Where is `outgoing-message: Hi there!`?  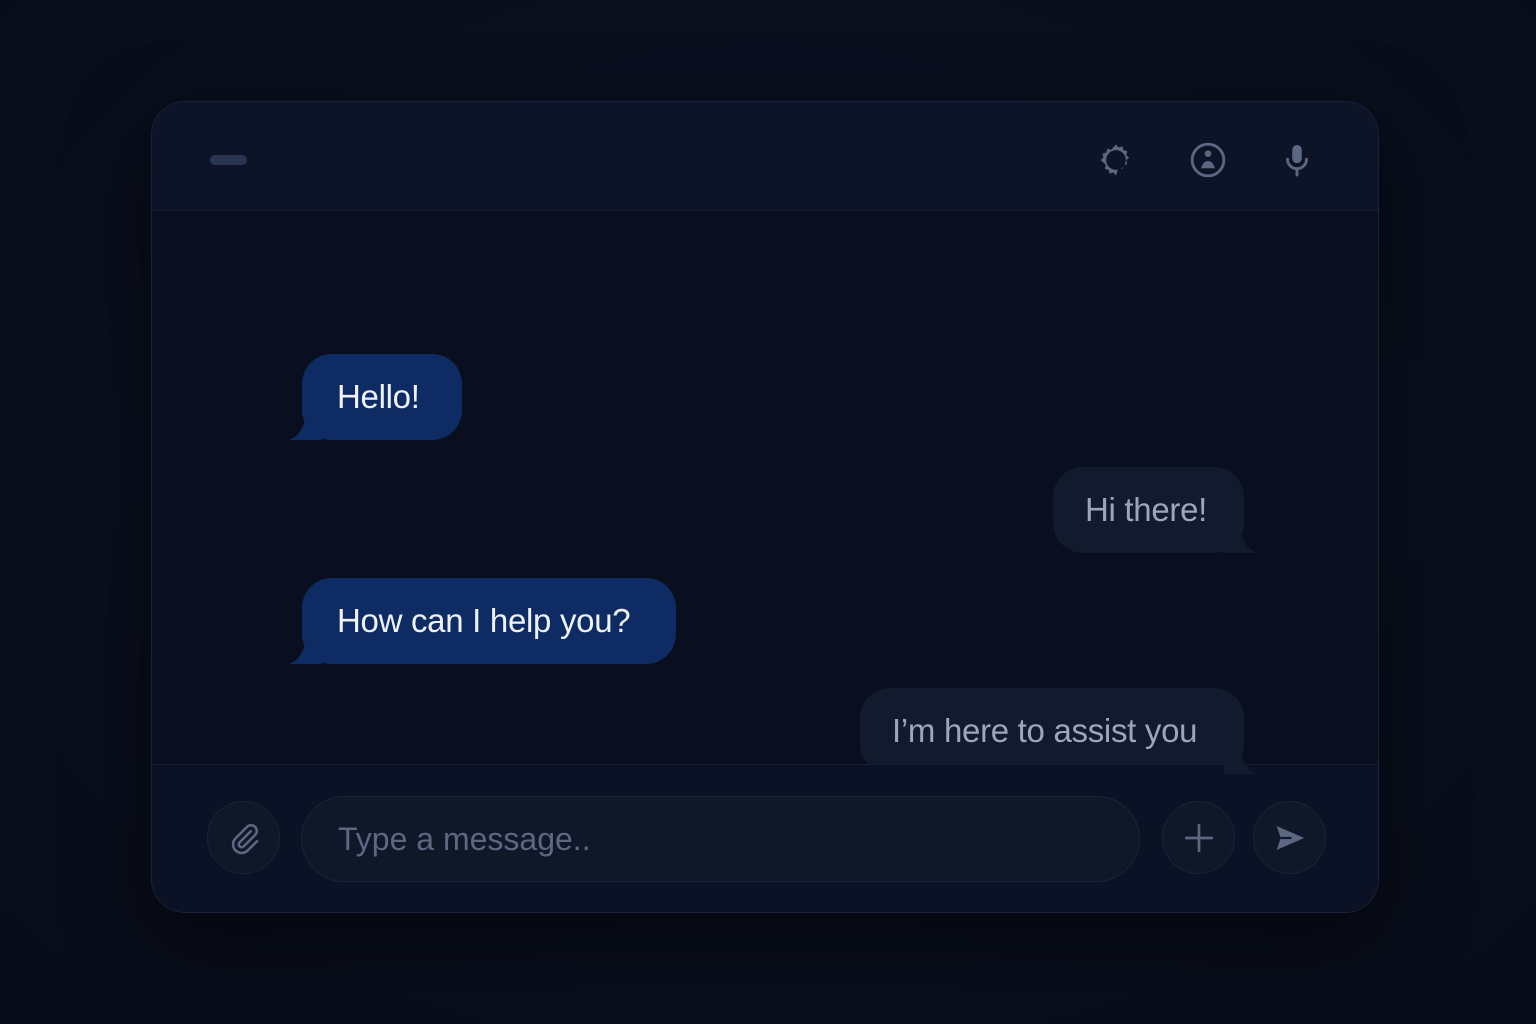 outgoing-message: Hi there! is located at coordinates (1155, 510).